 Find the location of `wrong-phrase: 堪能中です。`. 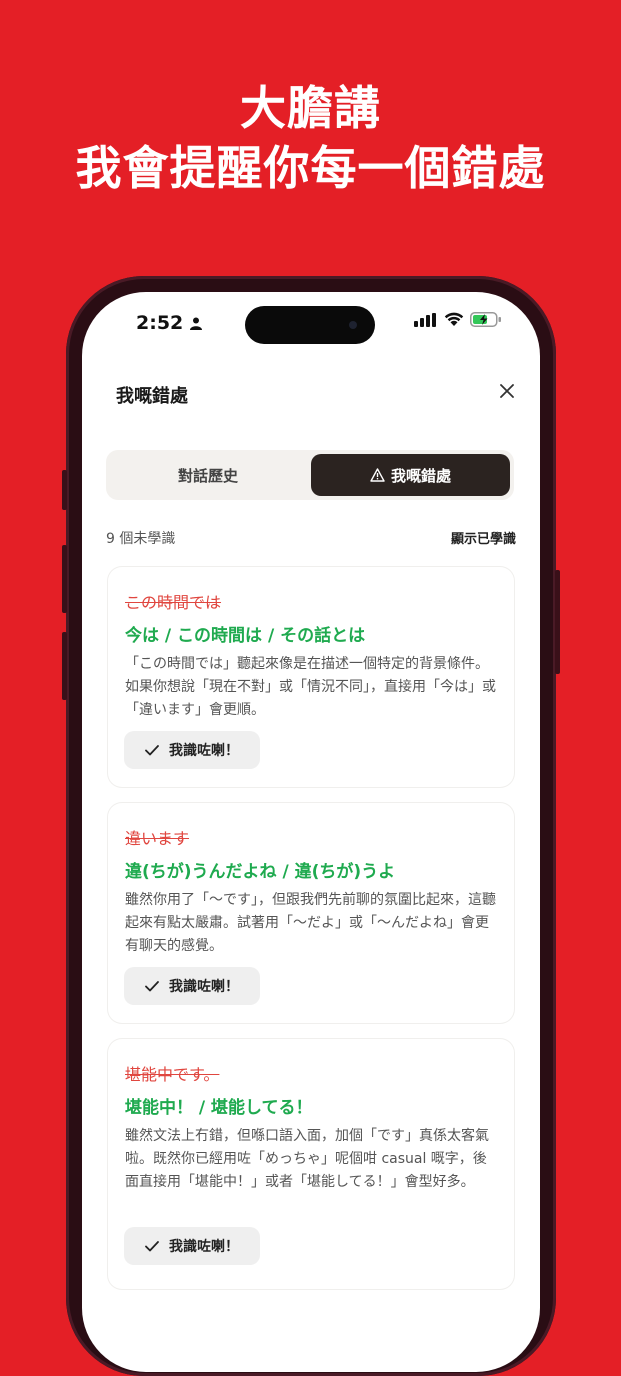

wrong-phrase: 堪能中です。 is located at coordinates (172, 1074).